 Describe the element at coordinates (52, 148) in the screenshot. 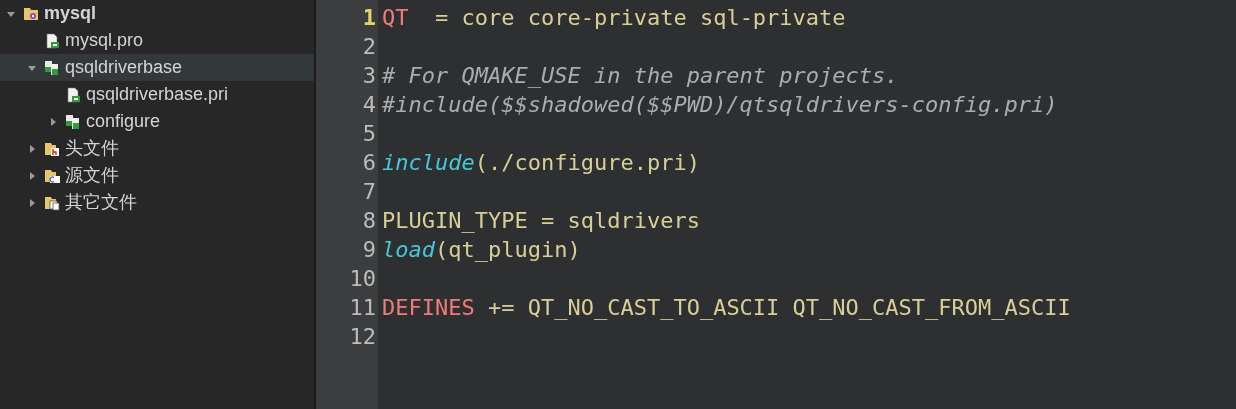

I see `header-folder-icon` at that location.